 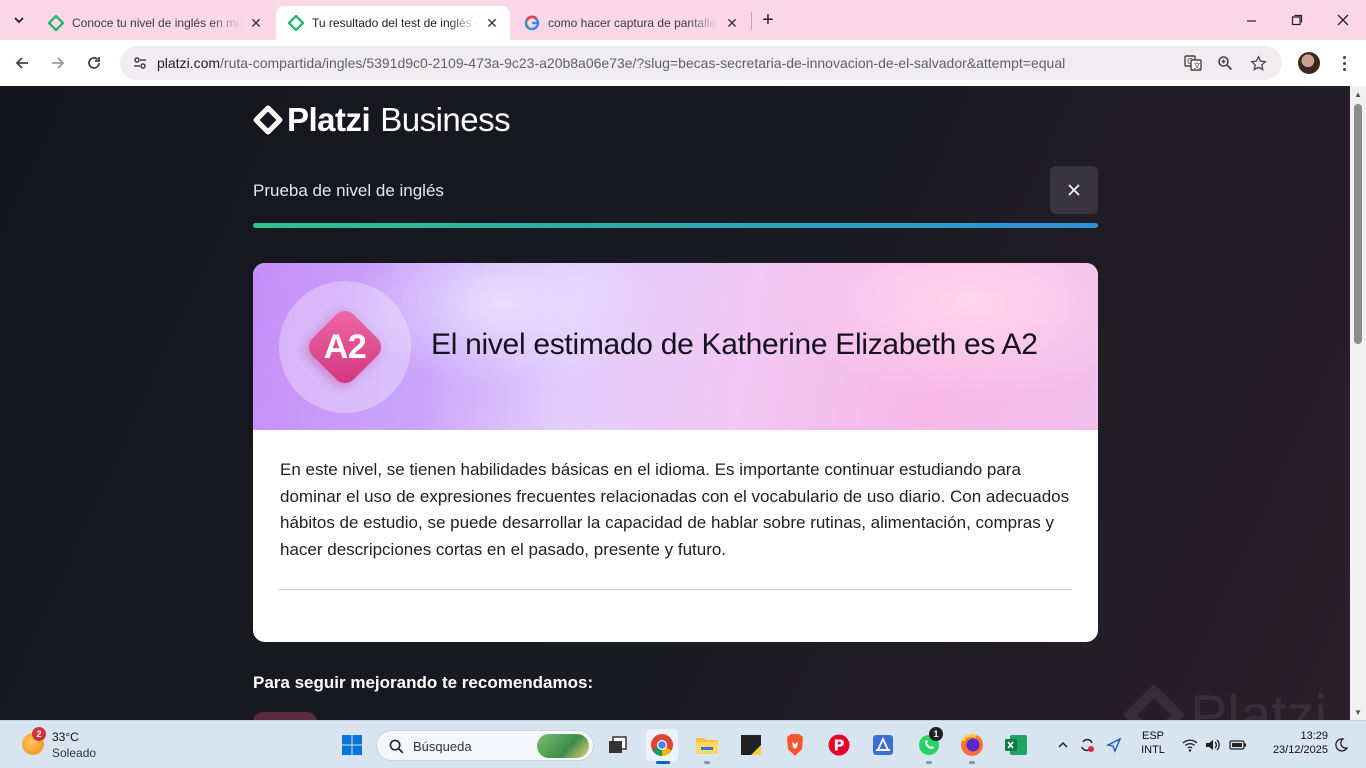 I want to click on taskbar-pinterest: P, so click(x=839, y=745).